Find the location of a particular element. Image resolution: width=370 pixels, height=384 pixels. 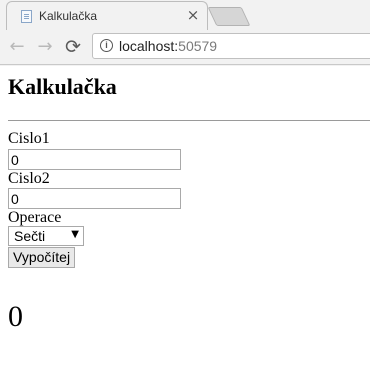

operation-select: Sečti ▼ is located at coordinates (46, 236).